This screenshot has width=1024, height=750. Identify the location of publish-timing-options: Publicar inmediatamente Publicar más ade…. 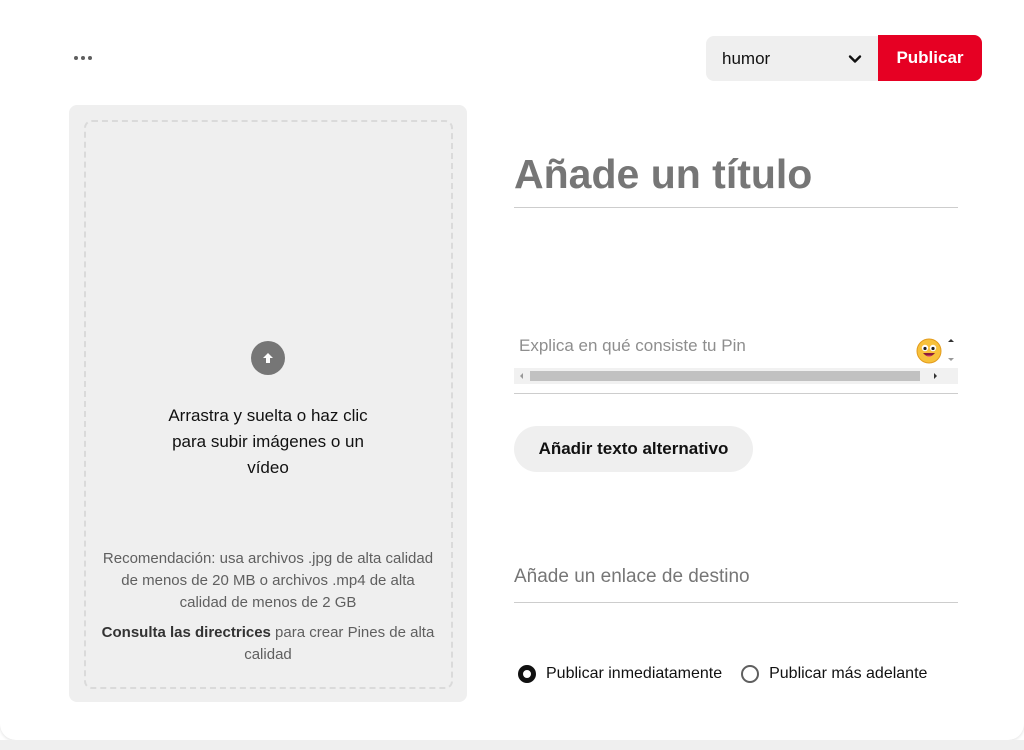
(722, 674).